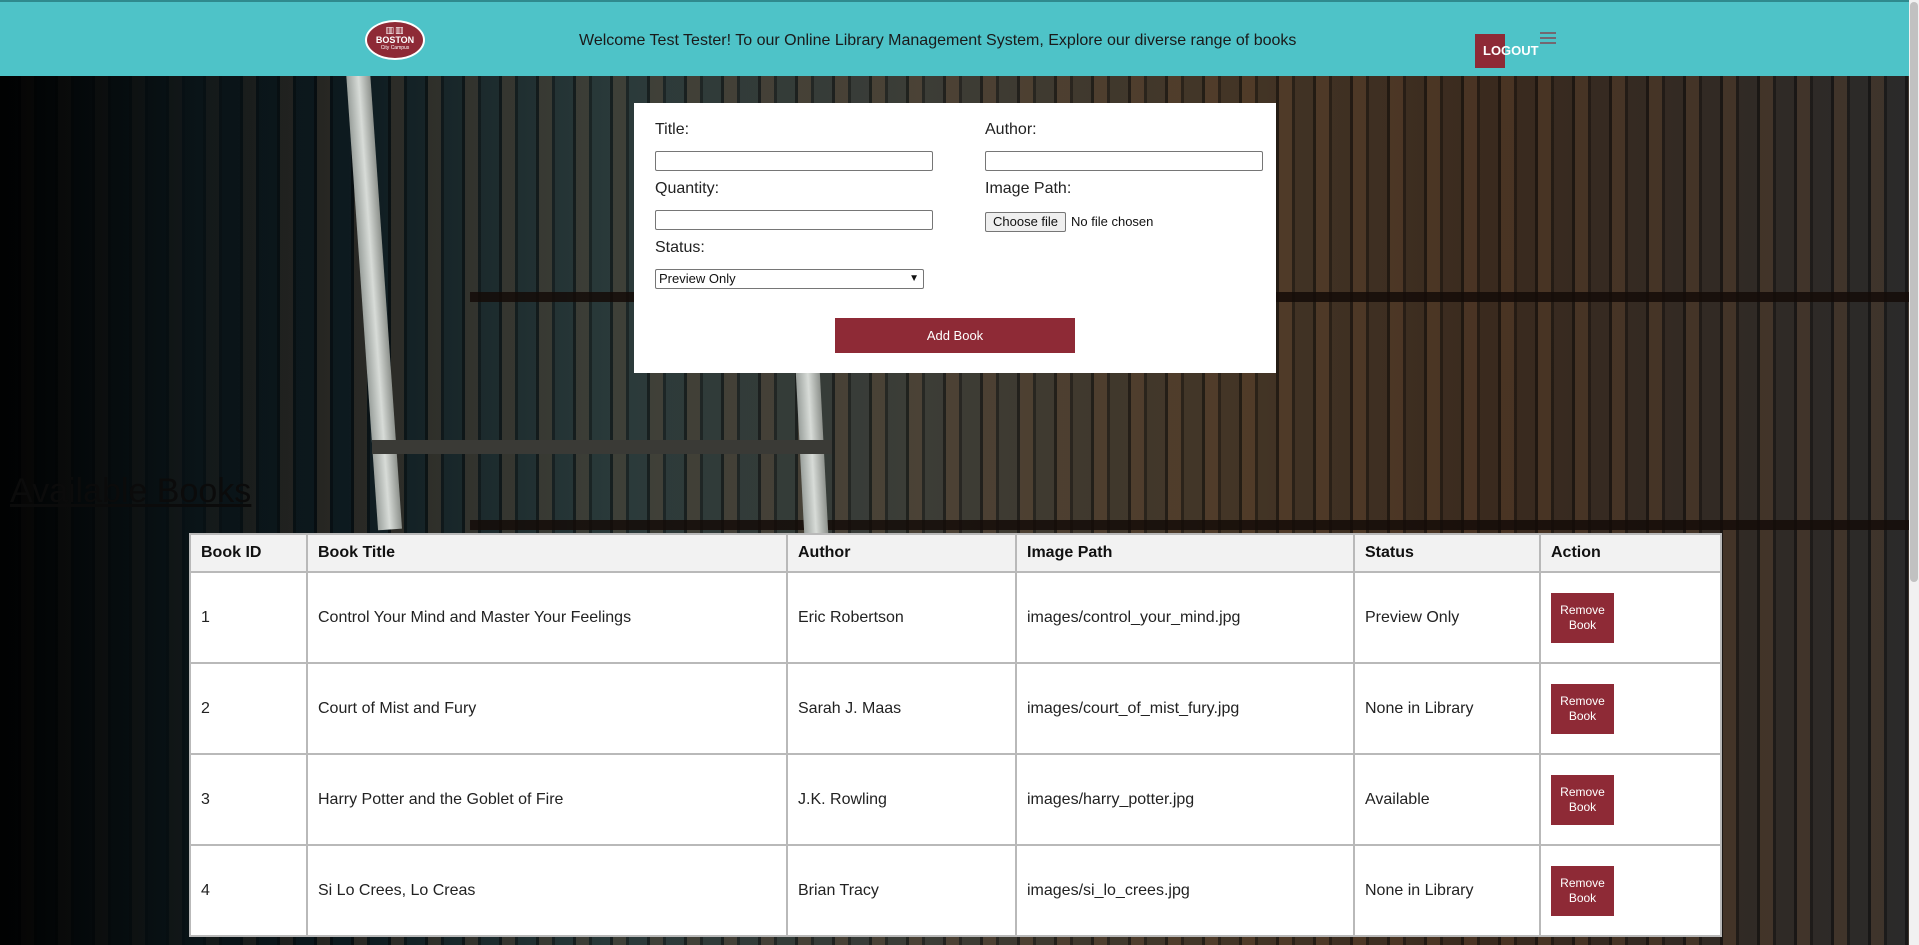  I want to click on cell-book-title: Court of Mist and Fury, so click(547, 708).